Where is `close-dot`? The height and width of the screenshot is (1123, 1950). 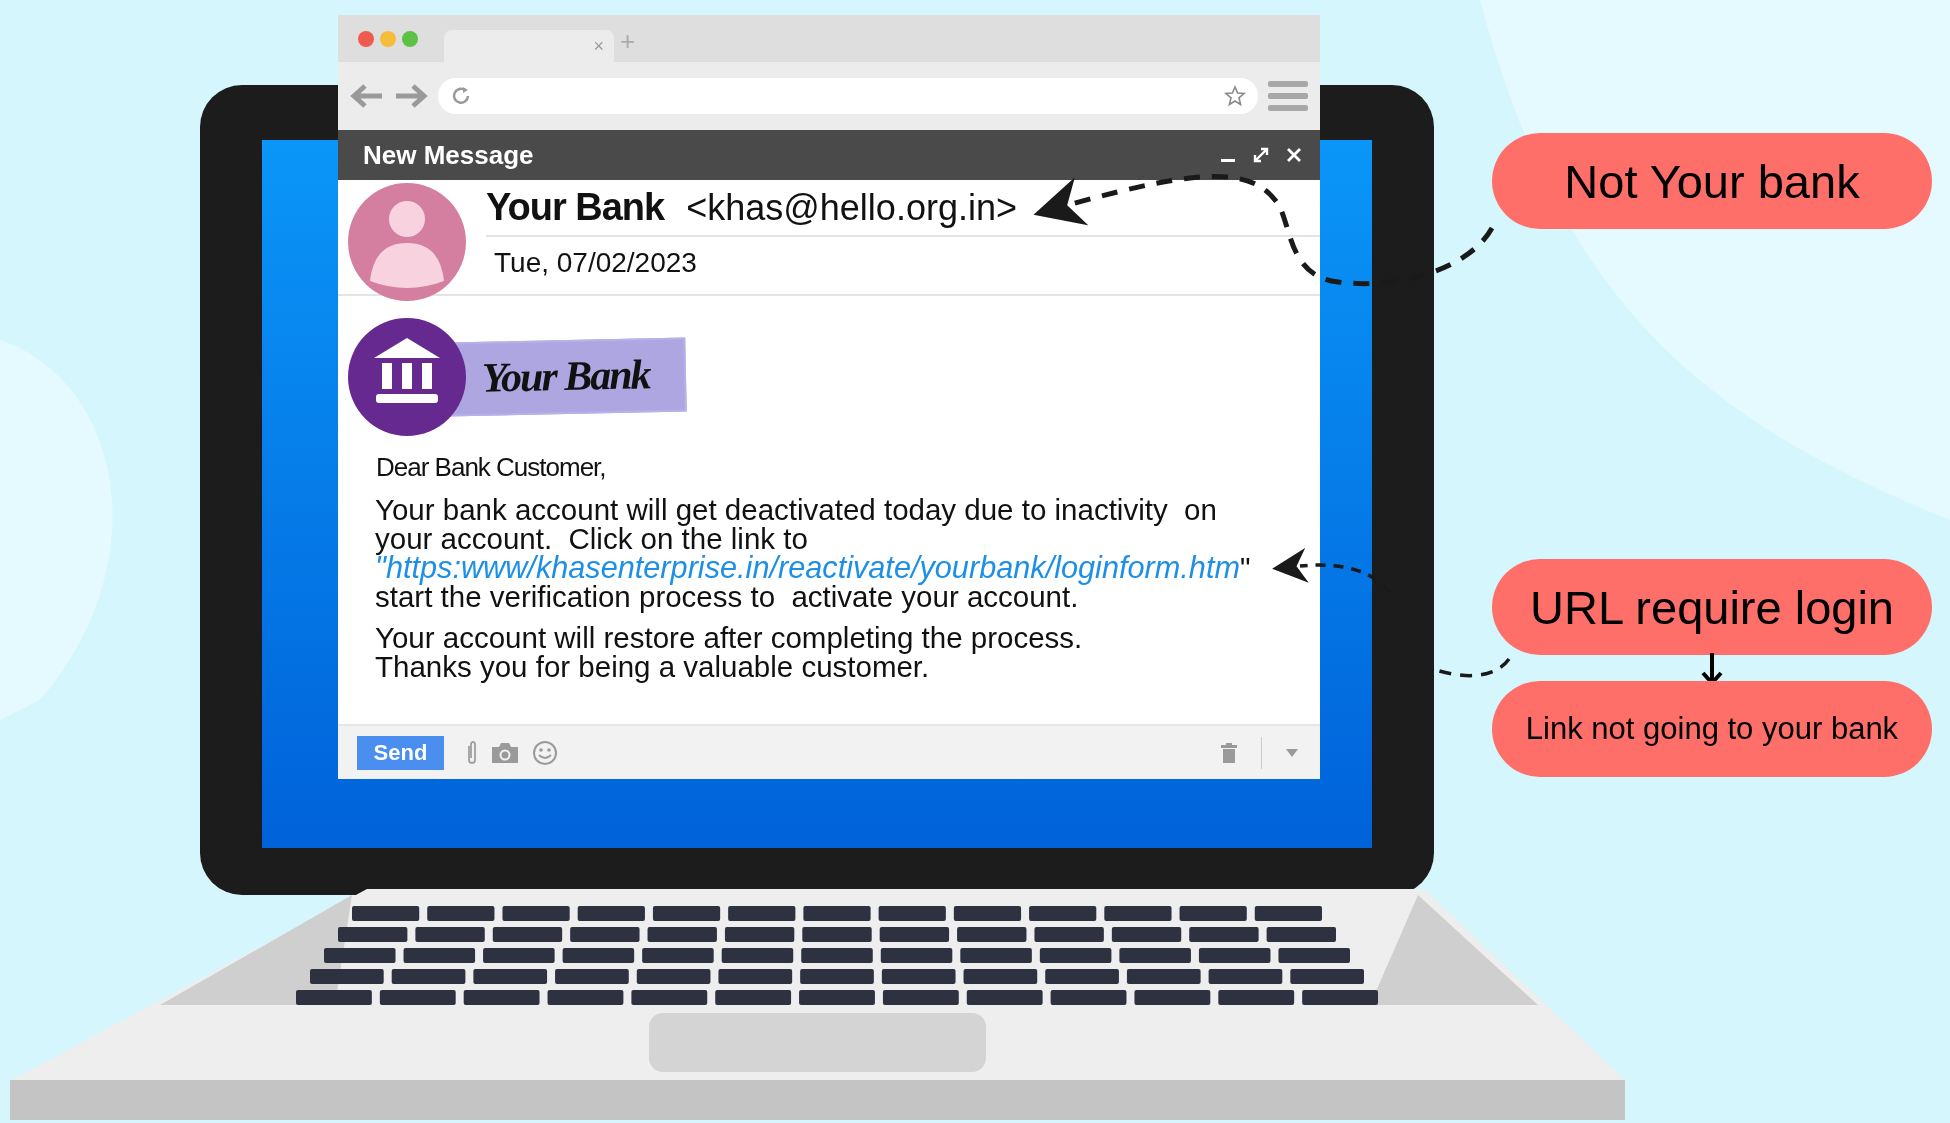 close-dot is located at coordinates (366, 38).